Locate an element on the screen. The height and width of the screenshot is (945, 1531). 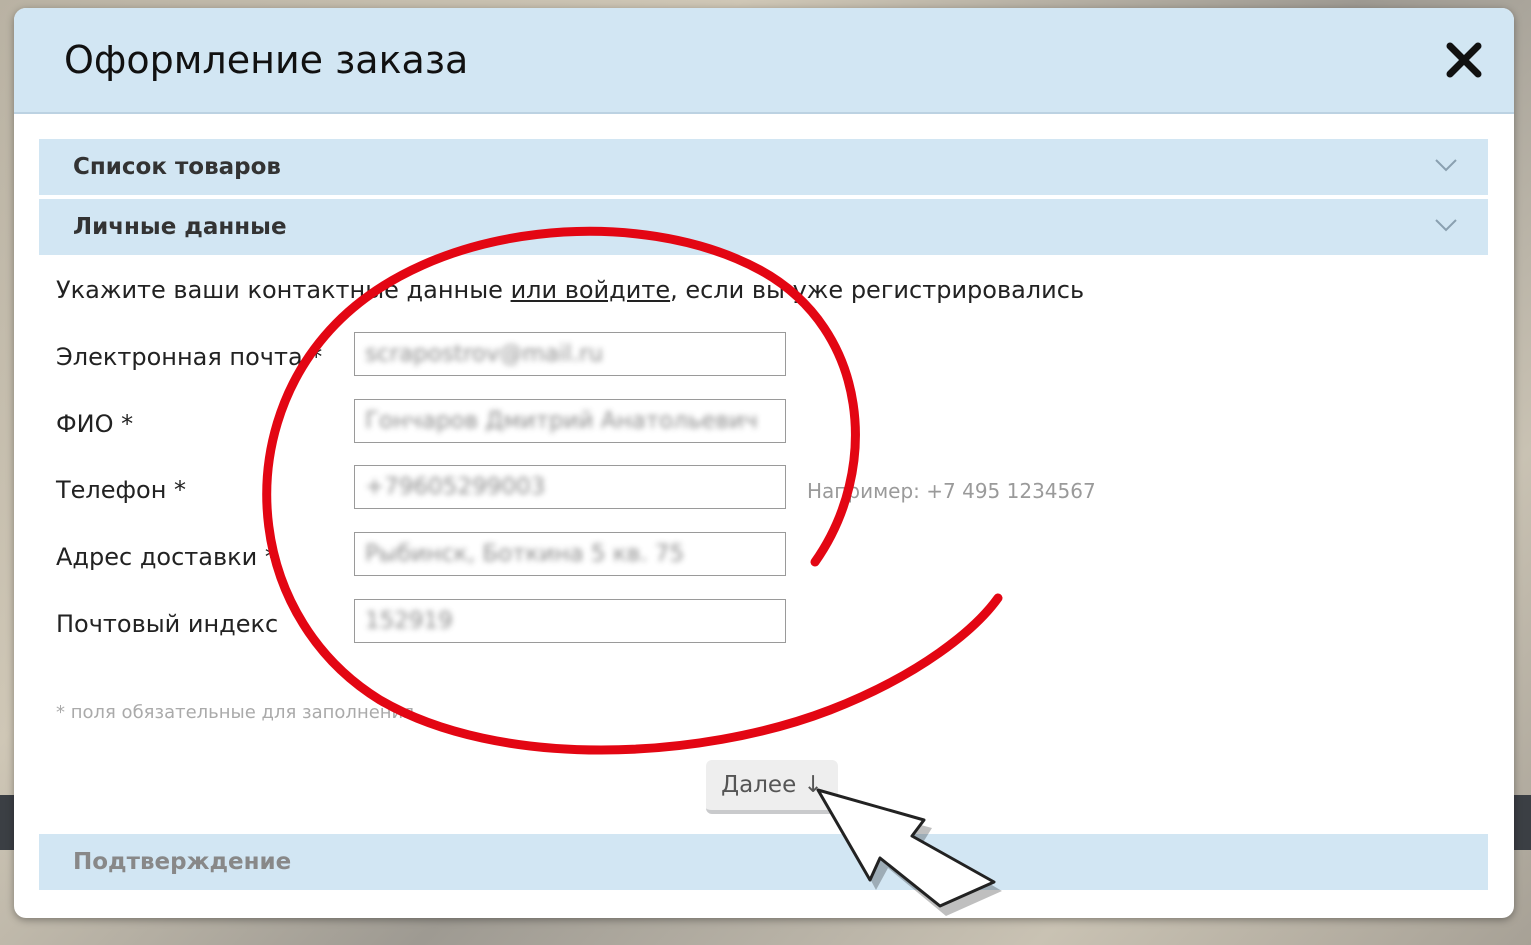
section-personal-label: Личные данные is located at coordinates (180, 227).